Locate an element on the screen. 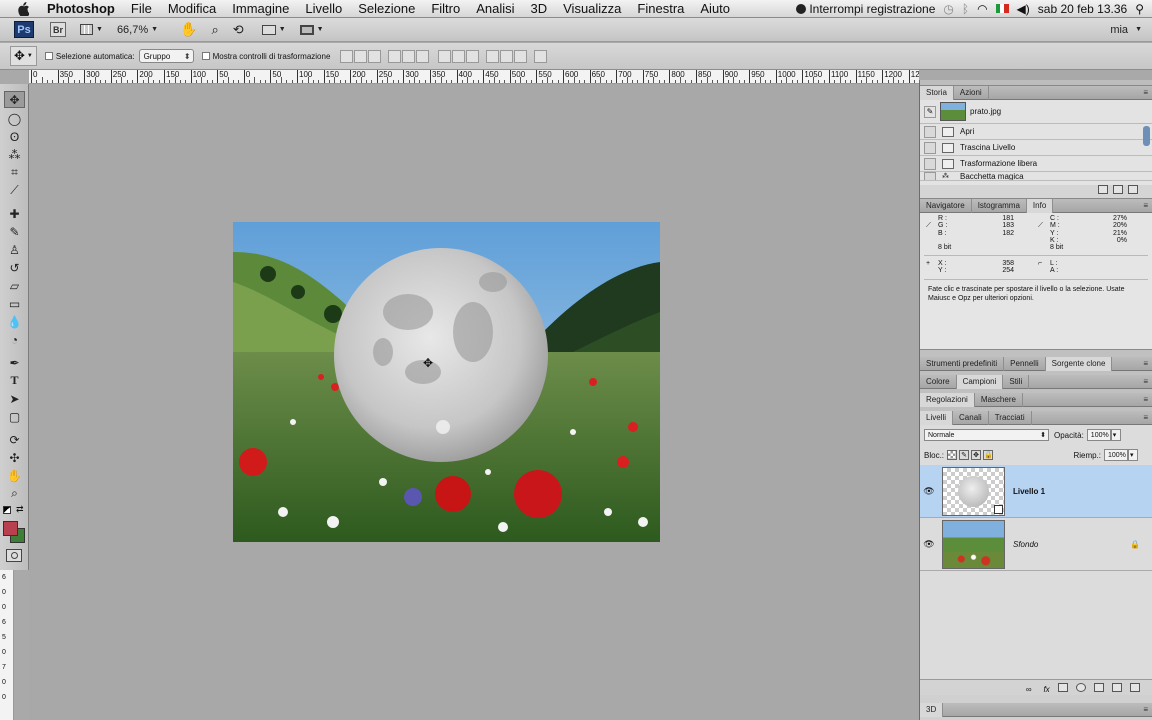 The width and height of the screenshot is (1152, 720). menu-3d: 3D is located at coordinates (539, 9).